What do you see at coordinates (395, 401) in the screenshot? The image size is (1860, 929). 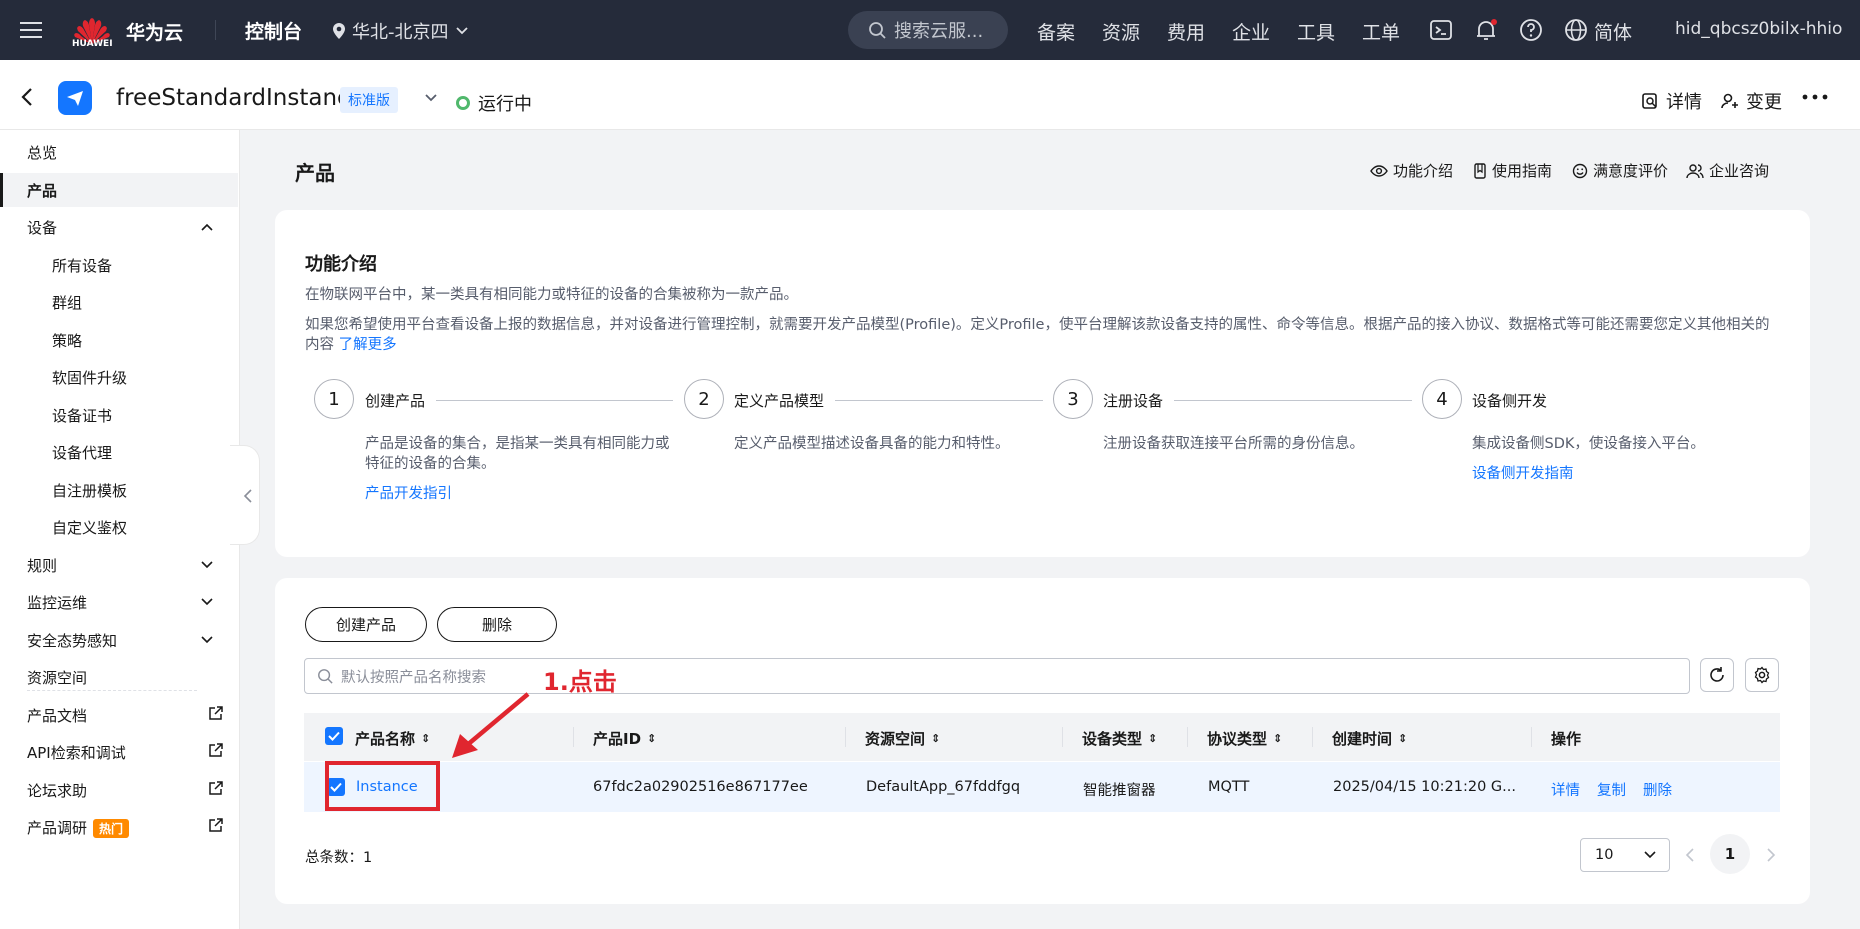 I see `step-1-title: 创建产品` at bounding box center [395, 401].